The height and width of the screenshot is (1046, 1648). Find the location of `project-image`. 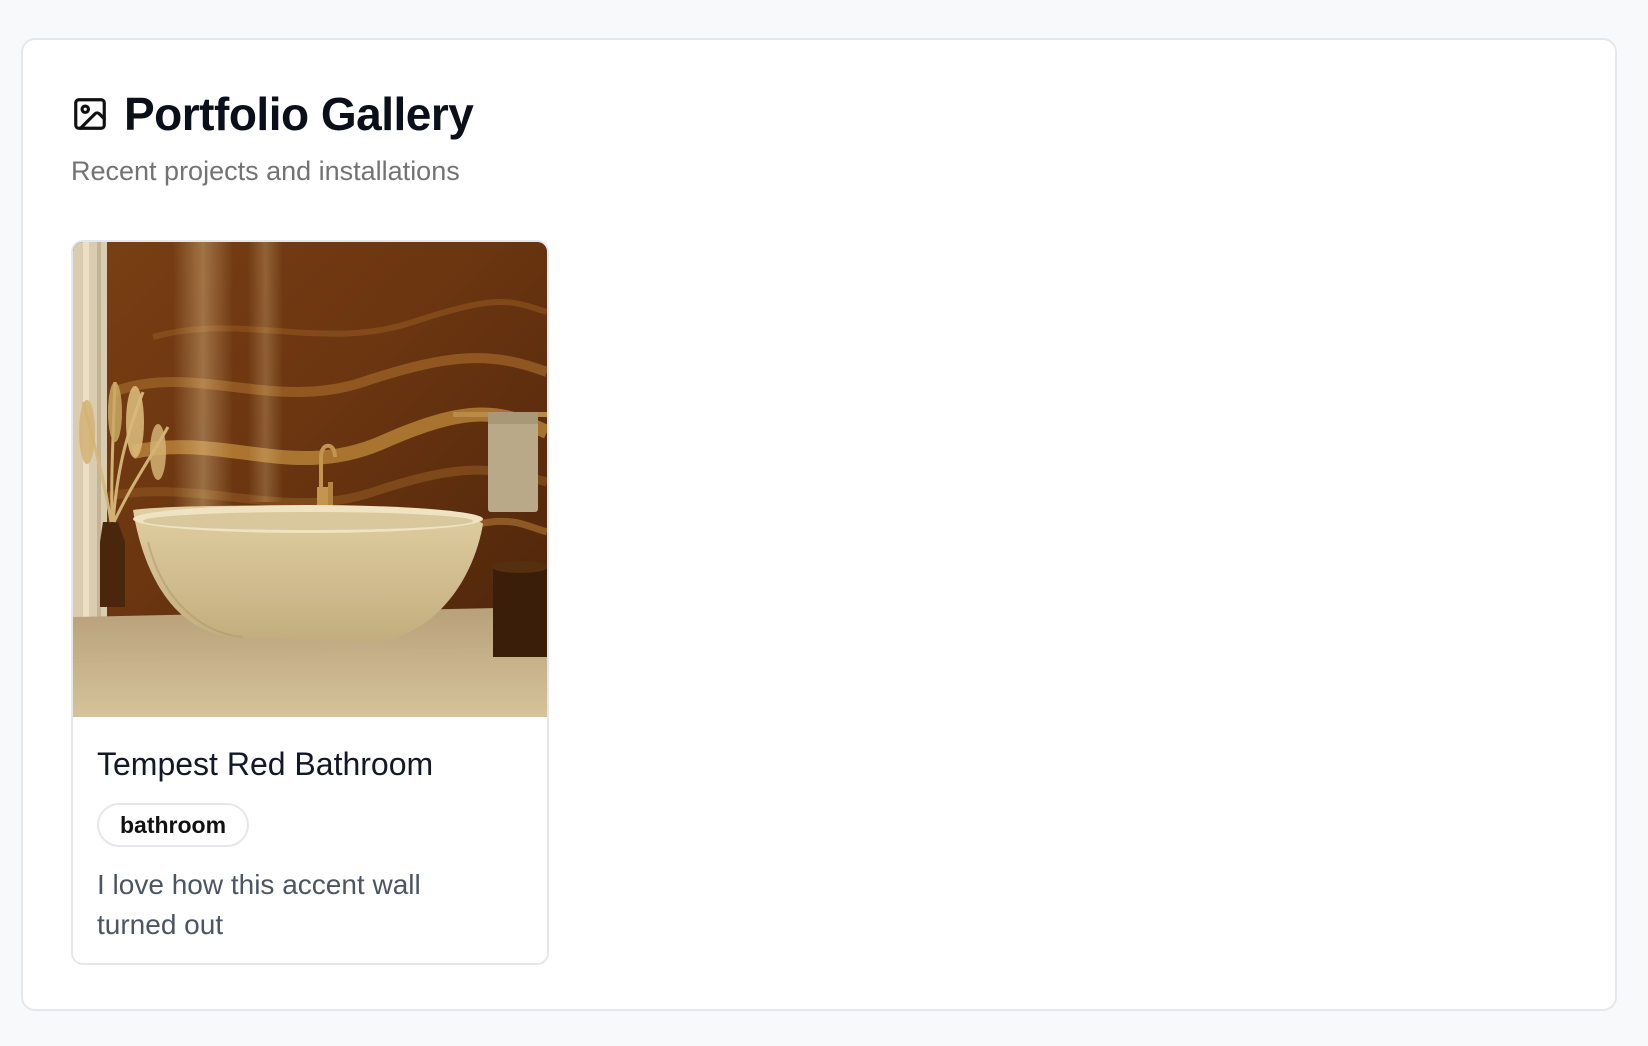

project-image is located at coordinates (310, 479).